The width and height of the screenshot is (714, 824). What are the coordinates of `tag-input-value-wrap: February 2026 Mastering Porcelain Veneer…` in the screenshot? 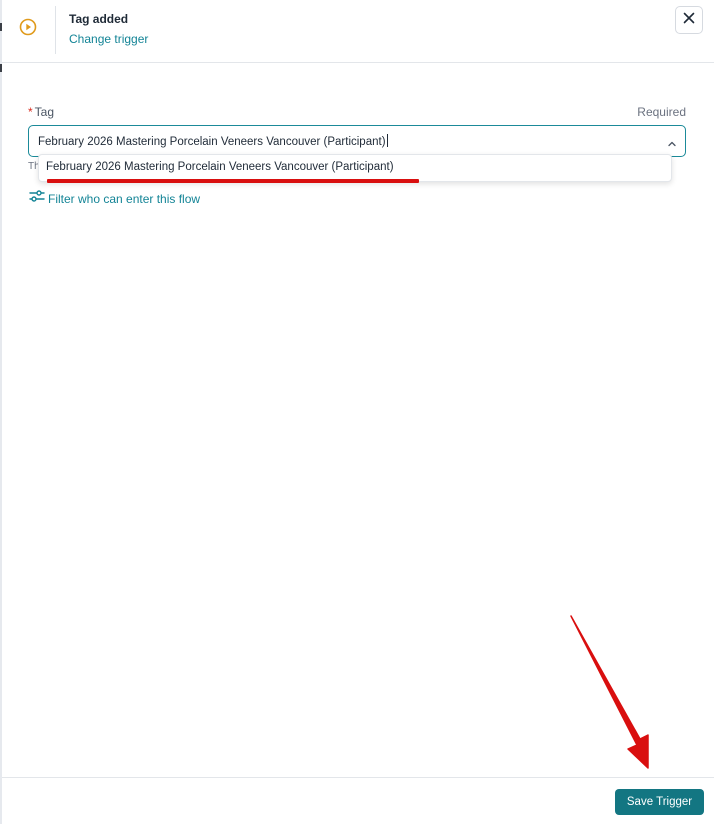 It's located at (213, 141).